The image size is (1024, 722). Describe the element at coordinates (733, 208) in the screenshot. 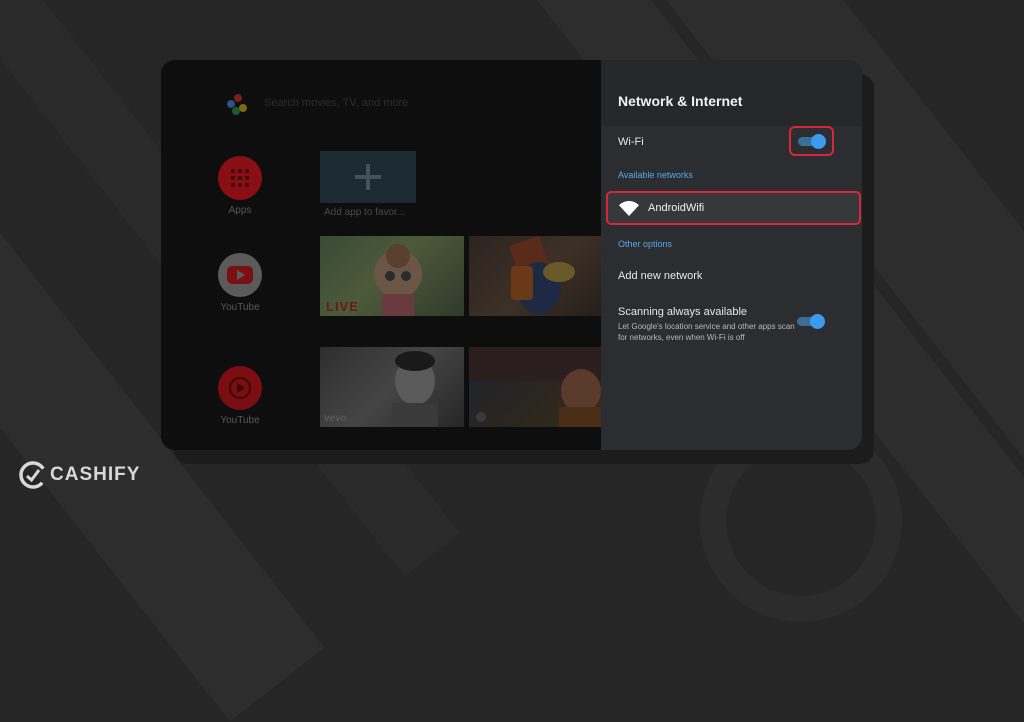

I see `network-item-androidwifi: AndroidWifi` at that location.